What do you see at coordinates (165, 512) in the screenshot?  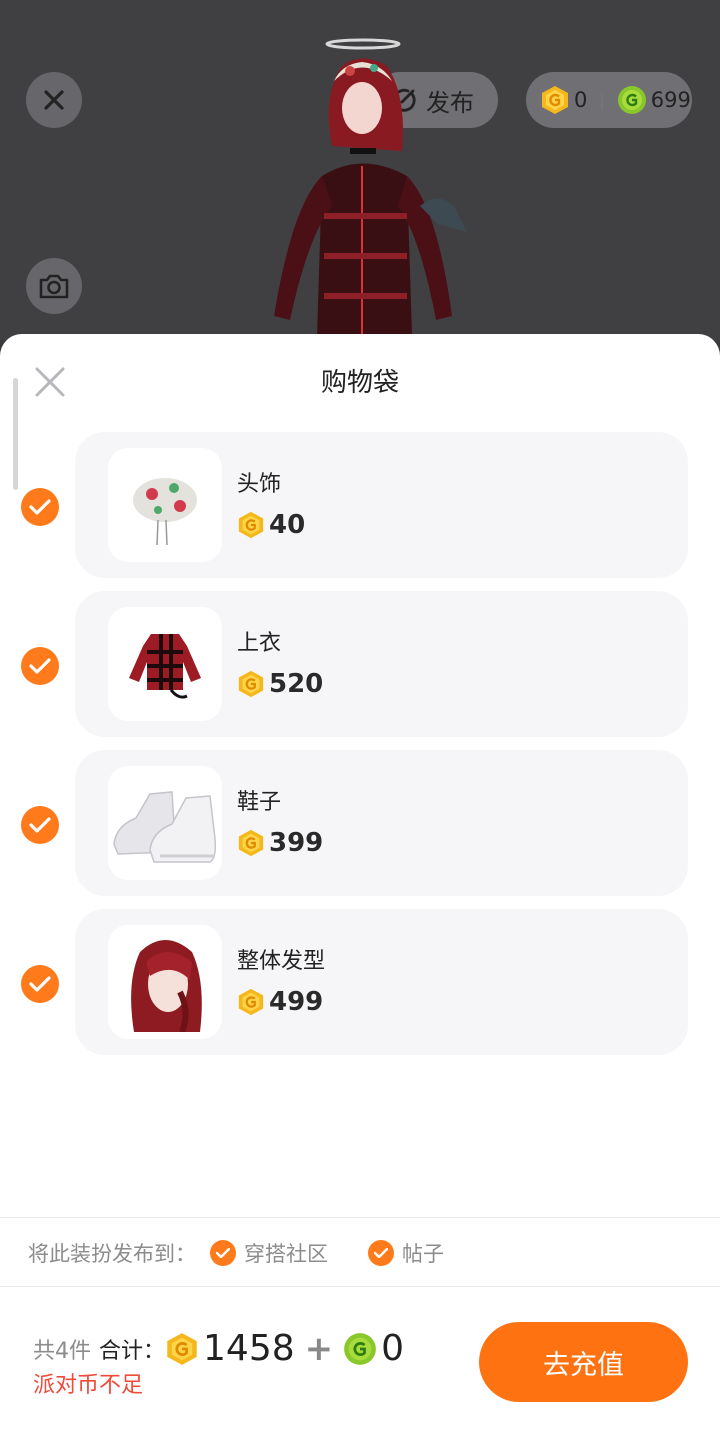 I see `headwear-image` at bounding box center [165, 512].